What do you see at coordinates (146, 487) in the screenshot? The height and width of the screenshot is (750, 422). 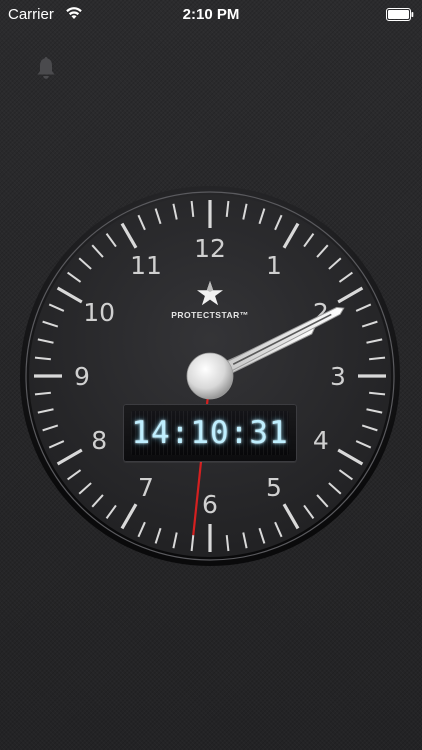 I see `clock-numeral-7: 7` at bounding box center [146, 487].